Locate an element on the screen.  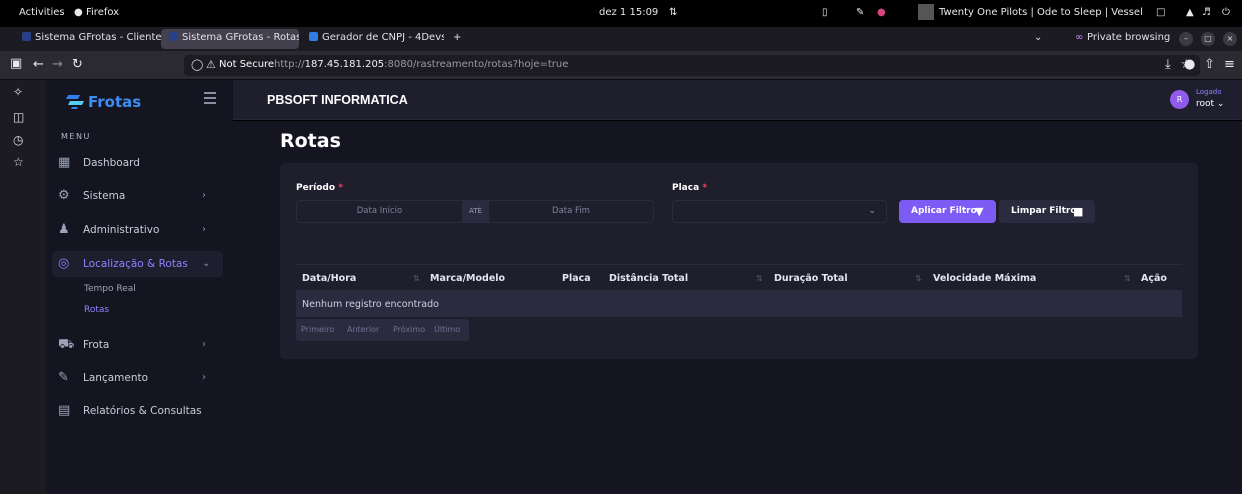
column-header-marca-modelo: Marca/Modelo is located at coordinates (467, 278).